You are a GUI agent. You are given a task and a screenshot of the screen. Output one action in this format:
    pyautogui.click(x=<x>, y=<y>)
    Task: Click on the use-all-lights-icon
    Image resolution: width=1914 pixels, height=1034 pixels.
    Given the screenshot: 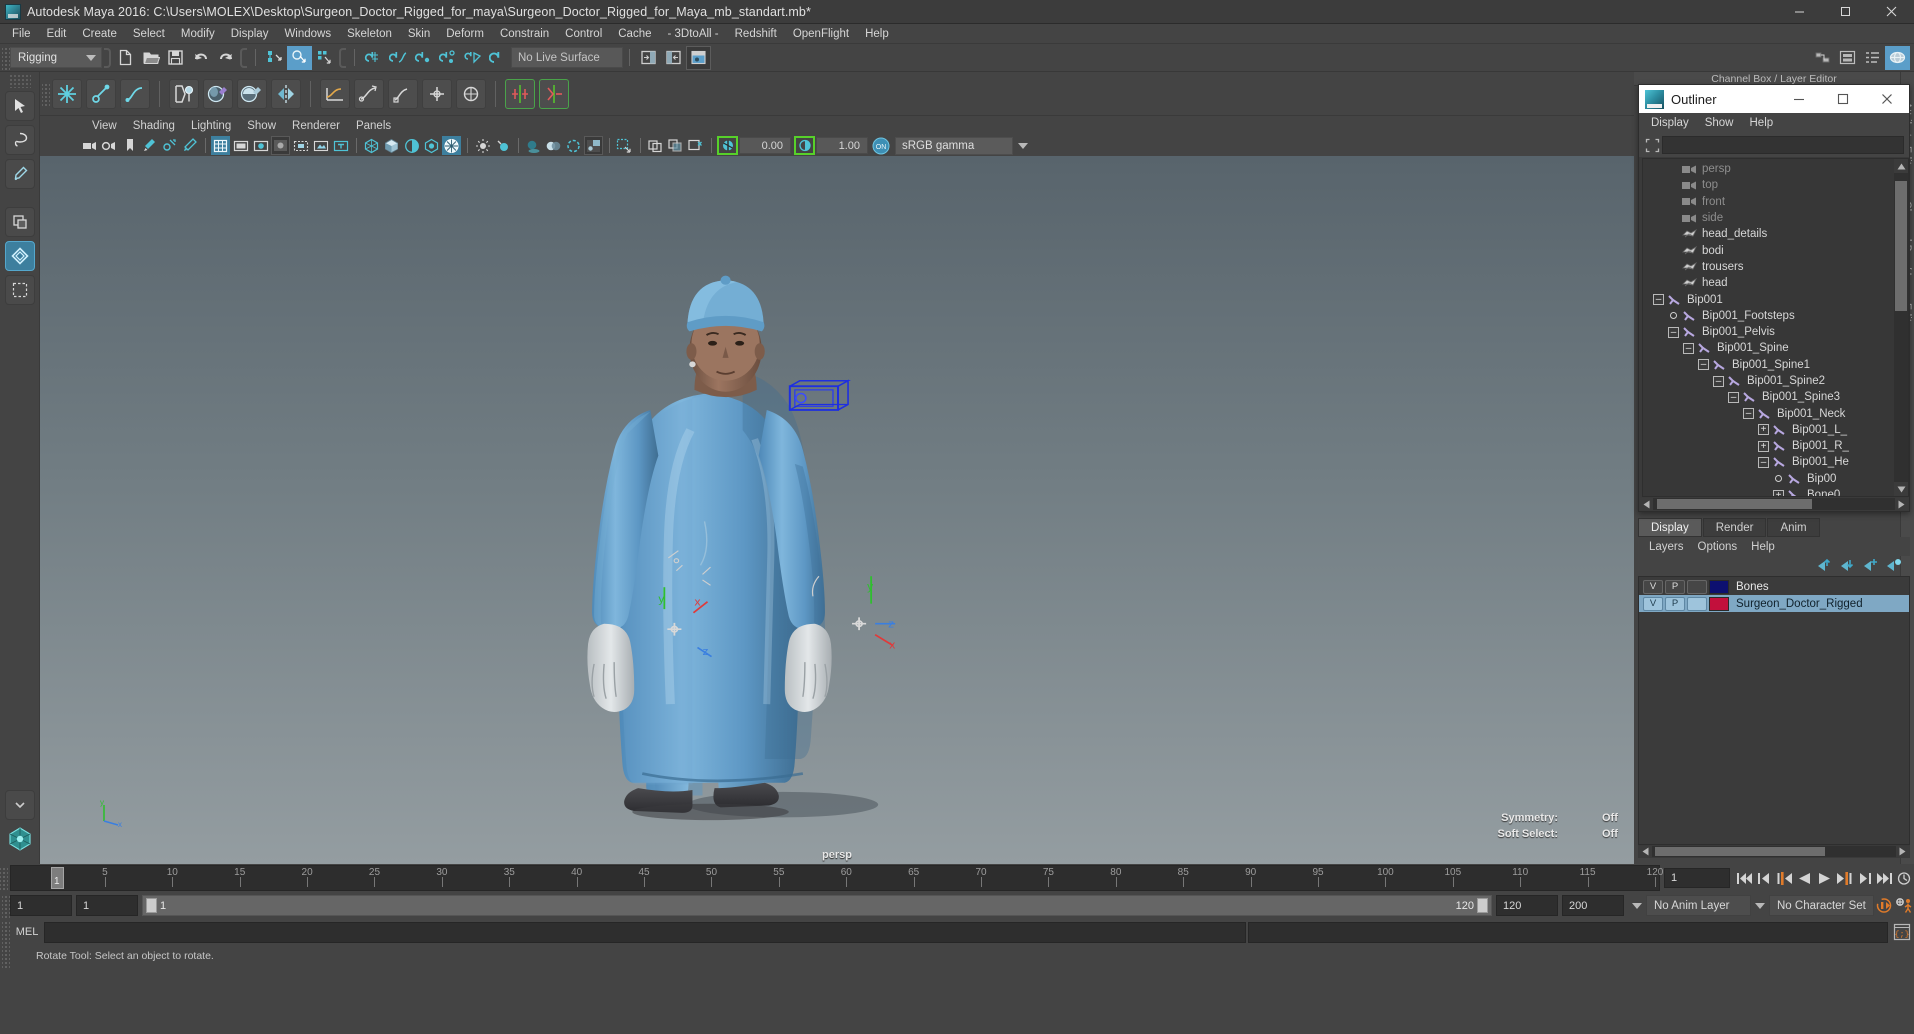 What is the action you would take?
    pyautogui.click(x=502, y=145)
    